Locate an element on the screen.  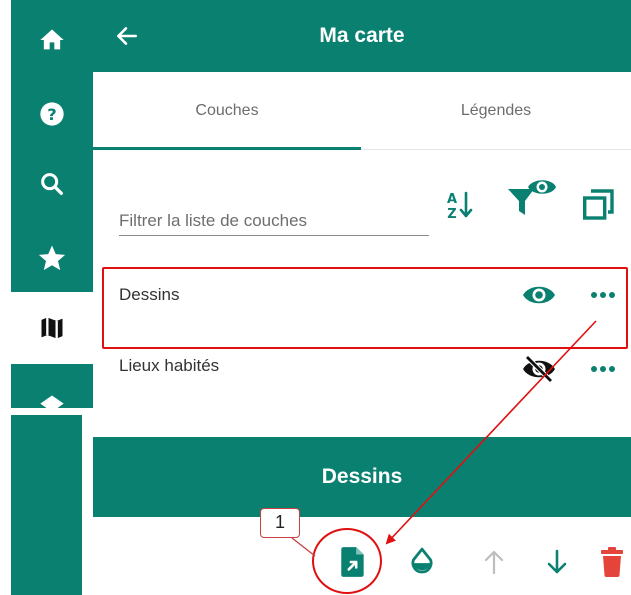
move-up-button is located at coordinates (494, 562).